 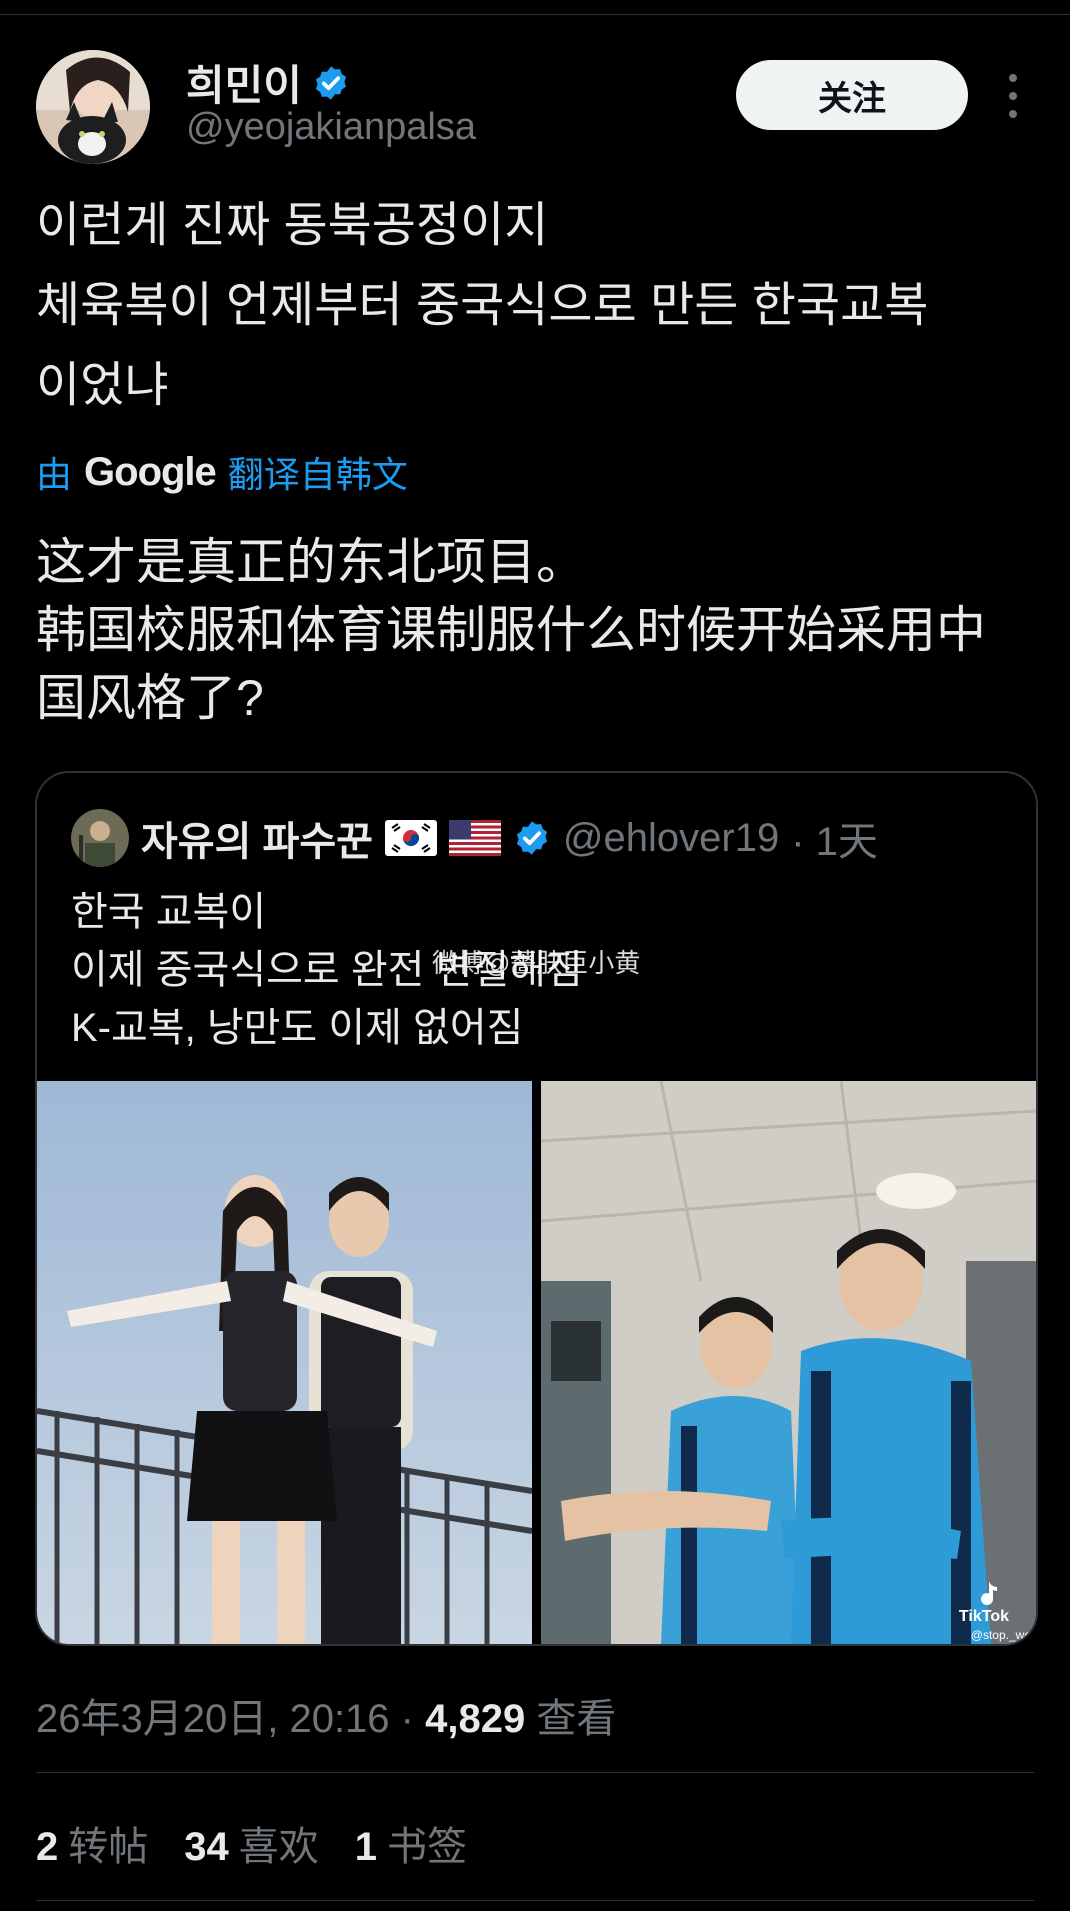 I want to click on tweet-translated-line: 韩国校服和体育课制服什么时候开始采用中, so click(x=511, y=630).